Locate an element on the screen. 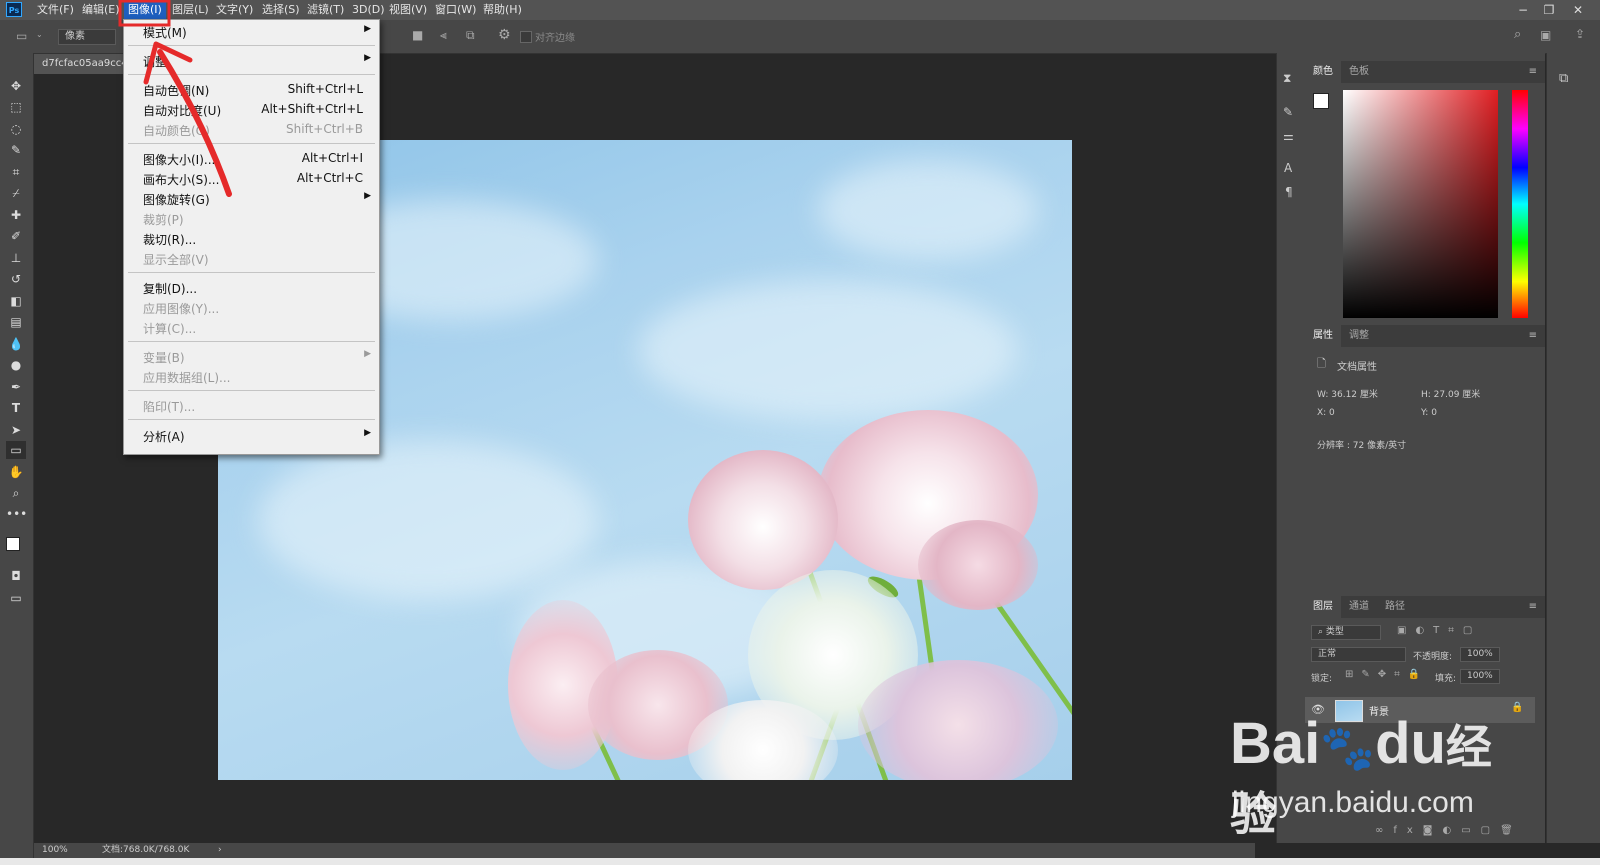 Image resolution: width=1600 pixels, height=865 pixels. search-icon: ⌕ is located at coordinates (1517, 34).